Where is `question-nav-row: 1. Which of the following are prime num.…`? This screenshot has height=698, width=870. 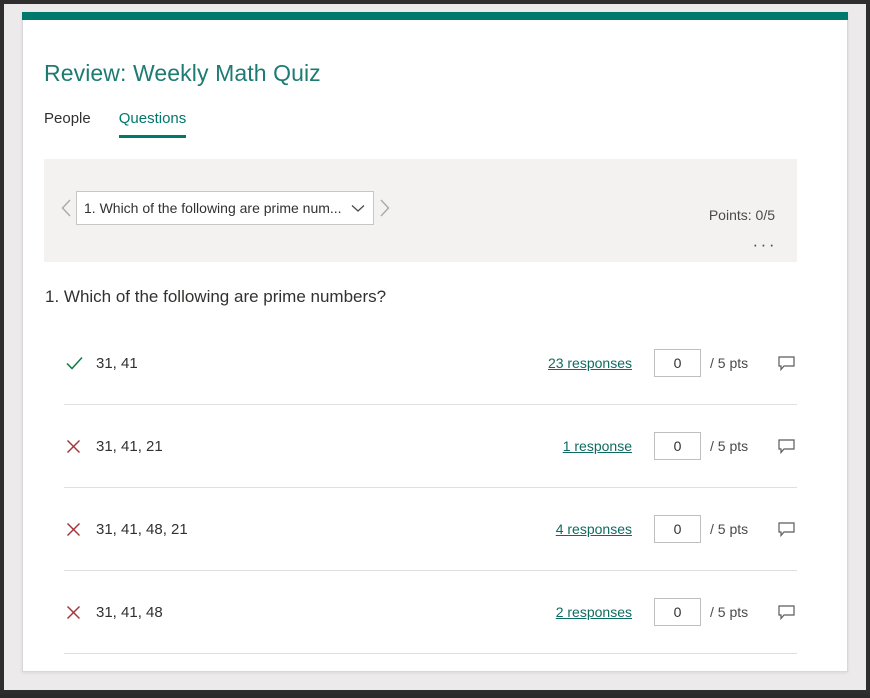
question-nav-row: 1. Which of the following are prime num.… is located at coordinates (225, 208).